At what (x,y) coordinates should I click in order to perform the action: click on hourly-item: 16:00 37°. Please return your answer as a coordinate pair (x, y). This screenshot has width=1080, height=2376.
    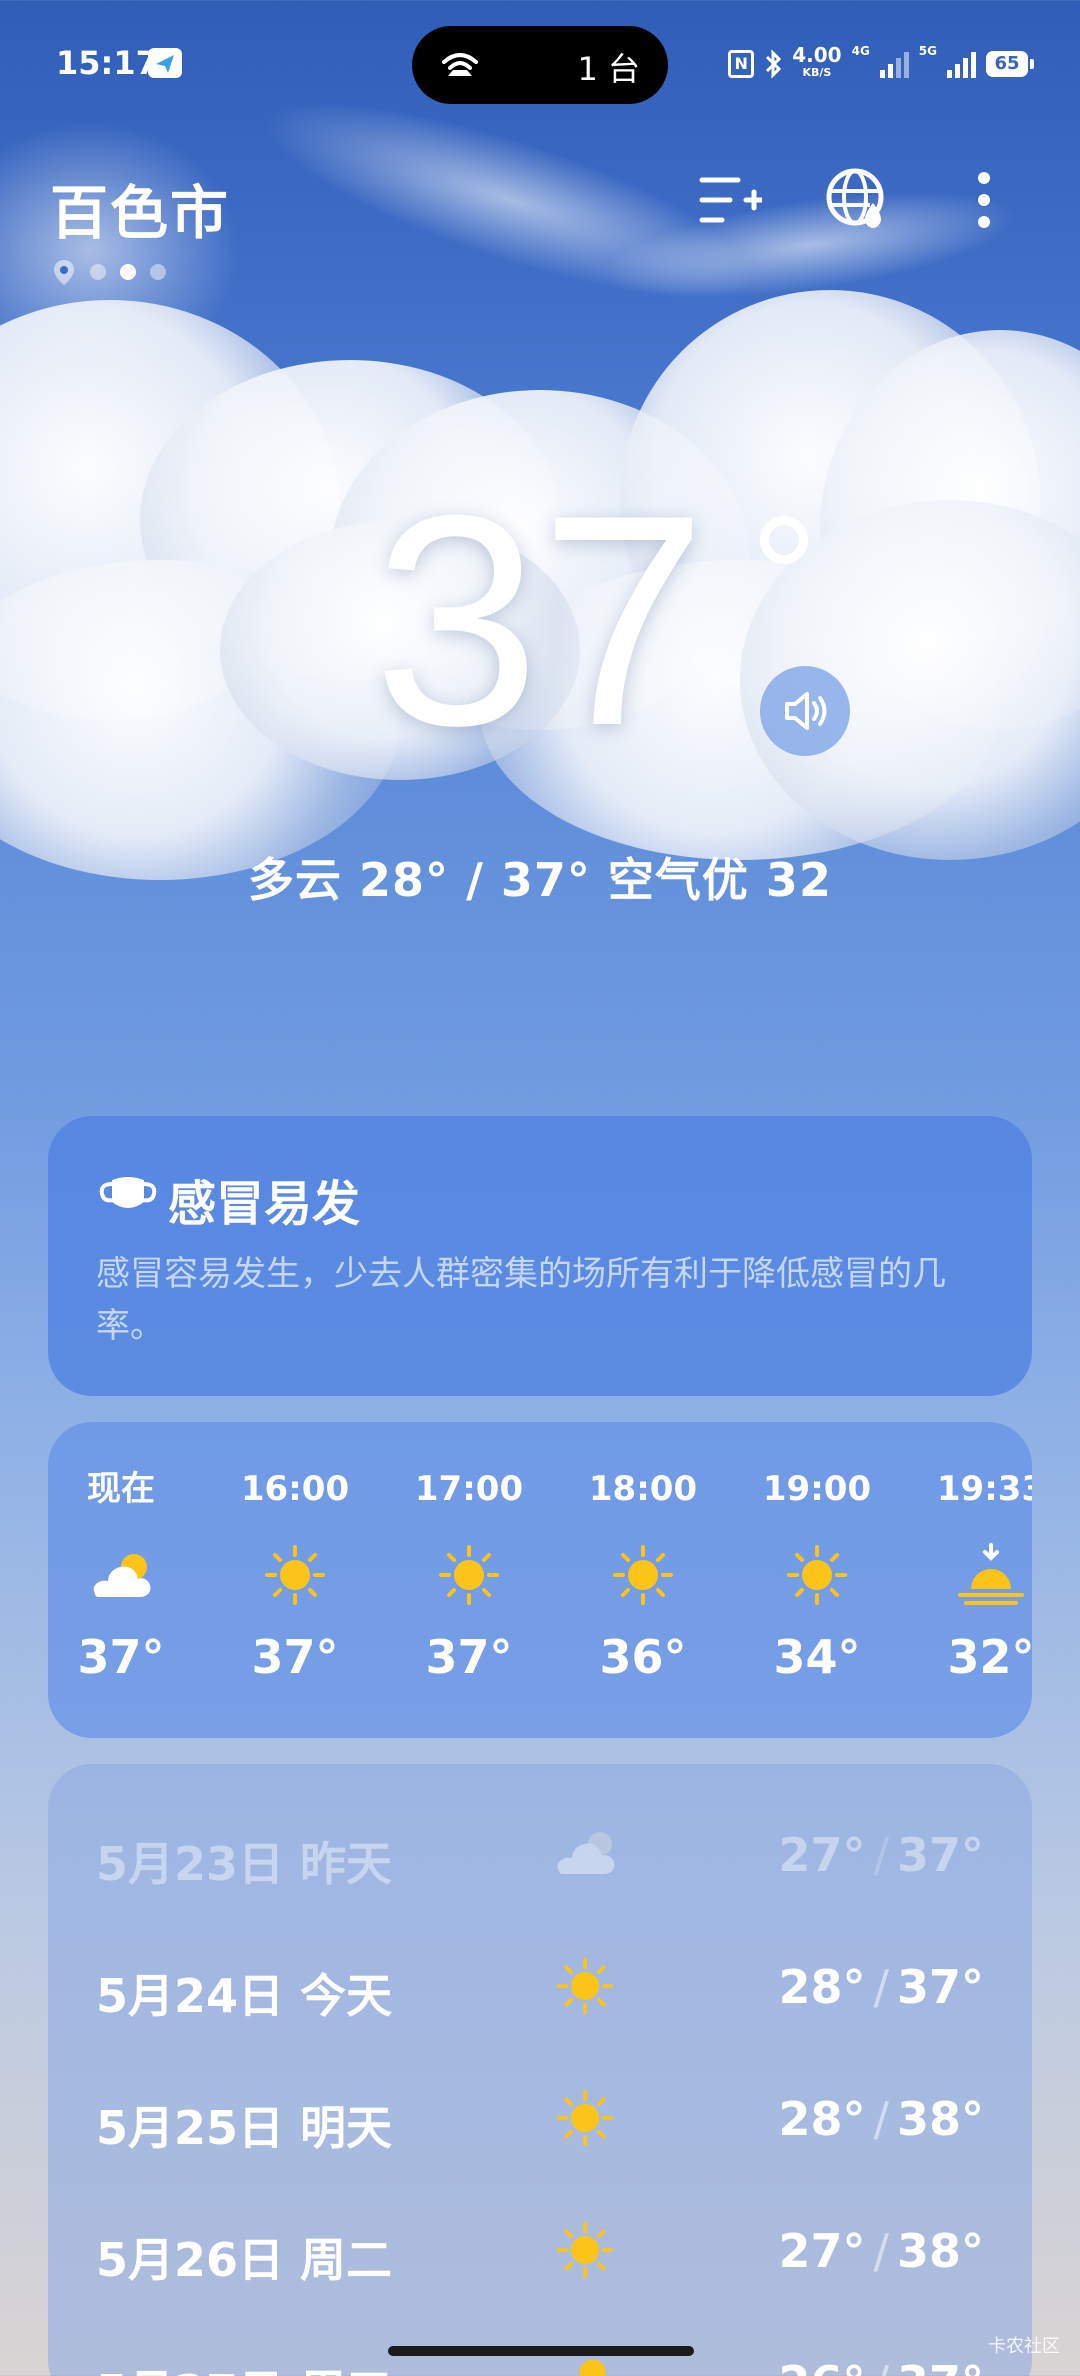
    Looking at the image, I should click on (295, 1574).